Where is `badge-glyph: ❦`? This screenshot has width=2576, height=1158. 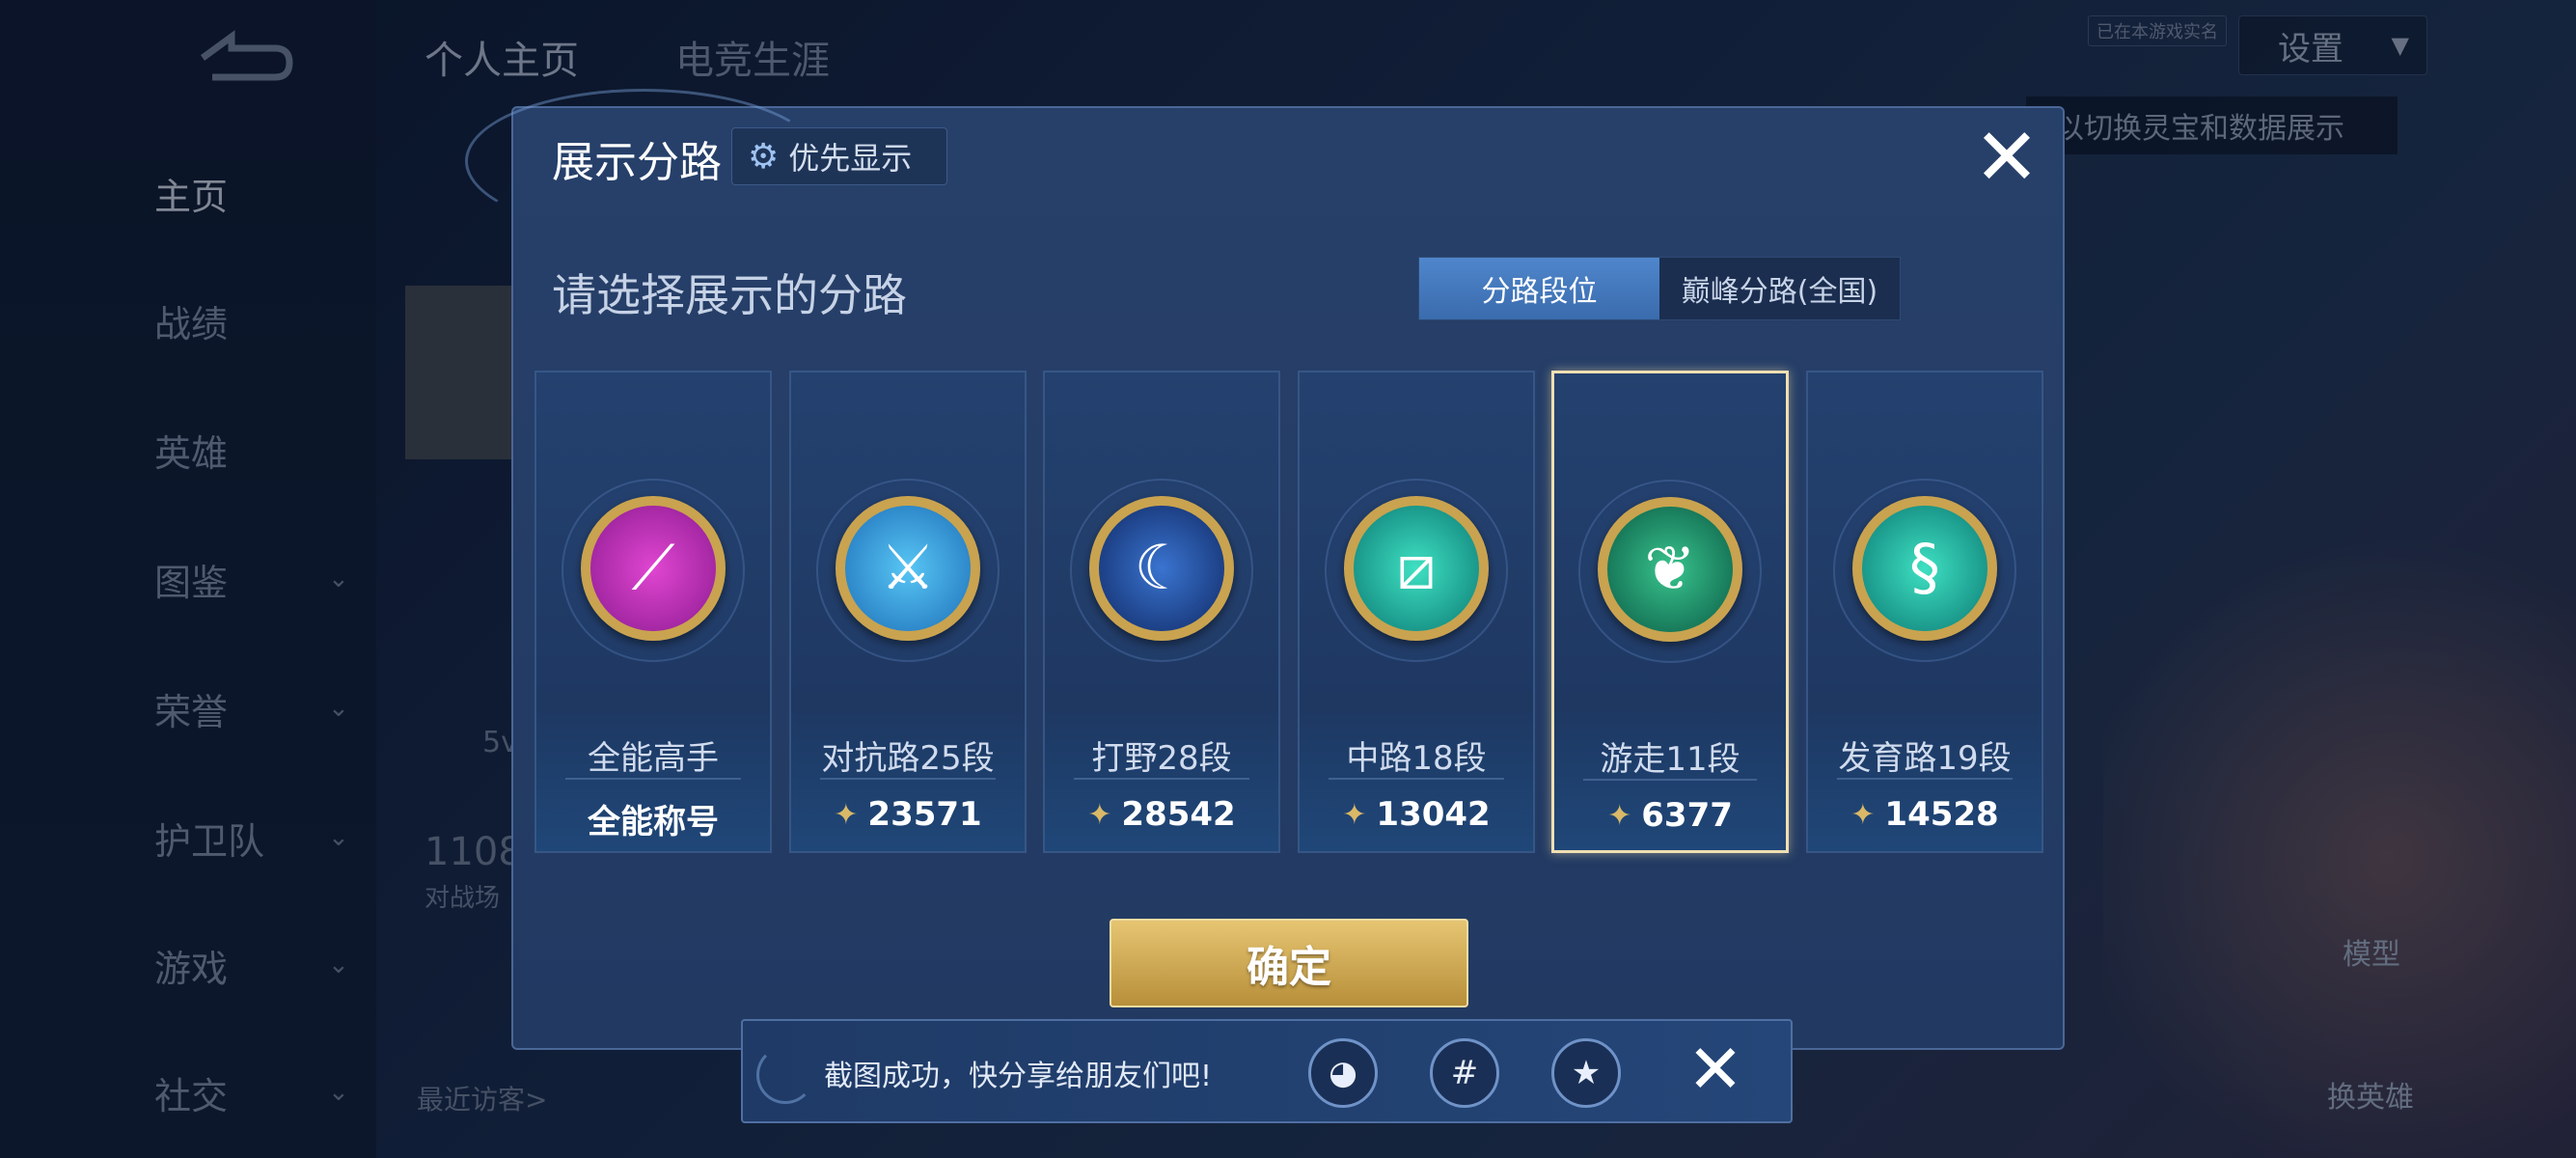
badge-glyph: ❦ is located at coordinates (1670, 569).